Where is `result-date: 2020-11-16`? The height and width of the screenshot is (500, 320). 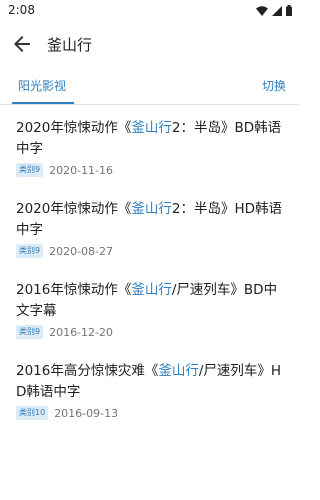
result-date: 2020-11-16 is located at coordinates (81, 170).